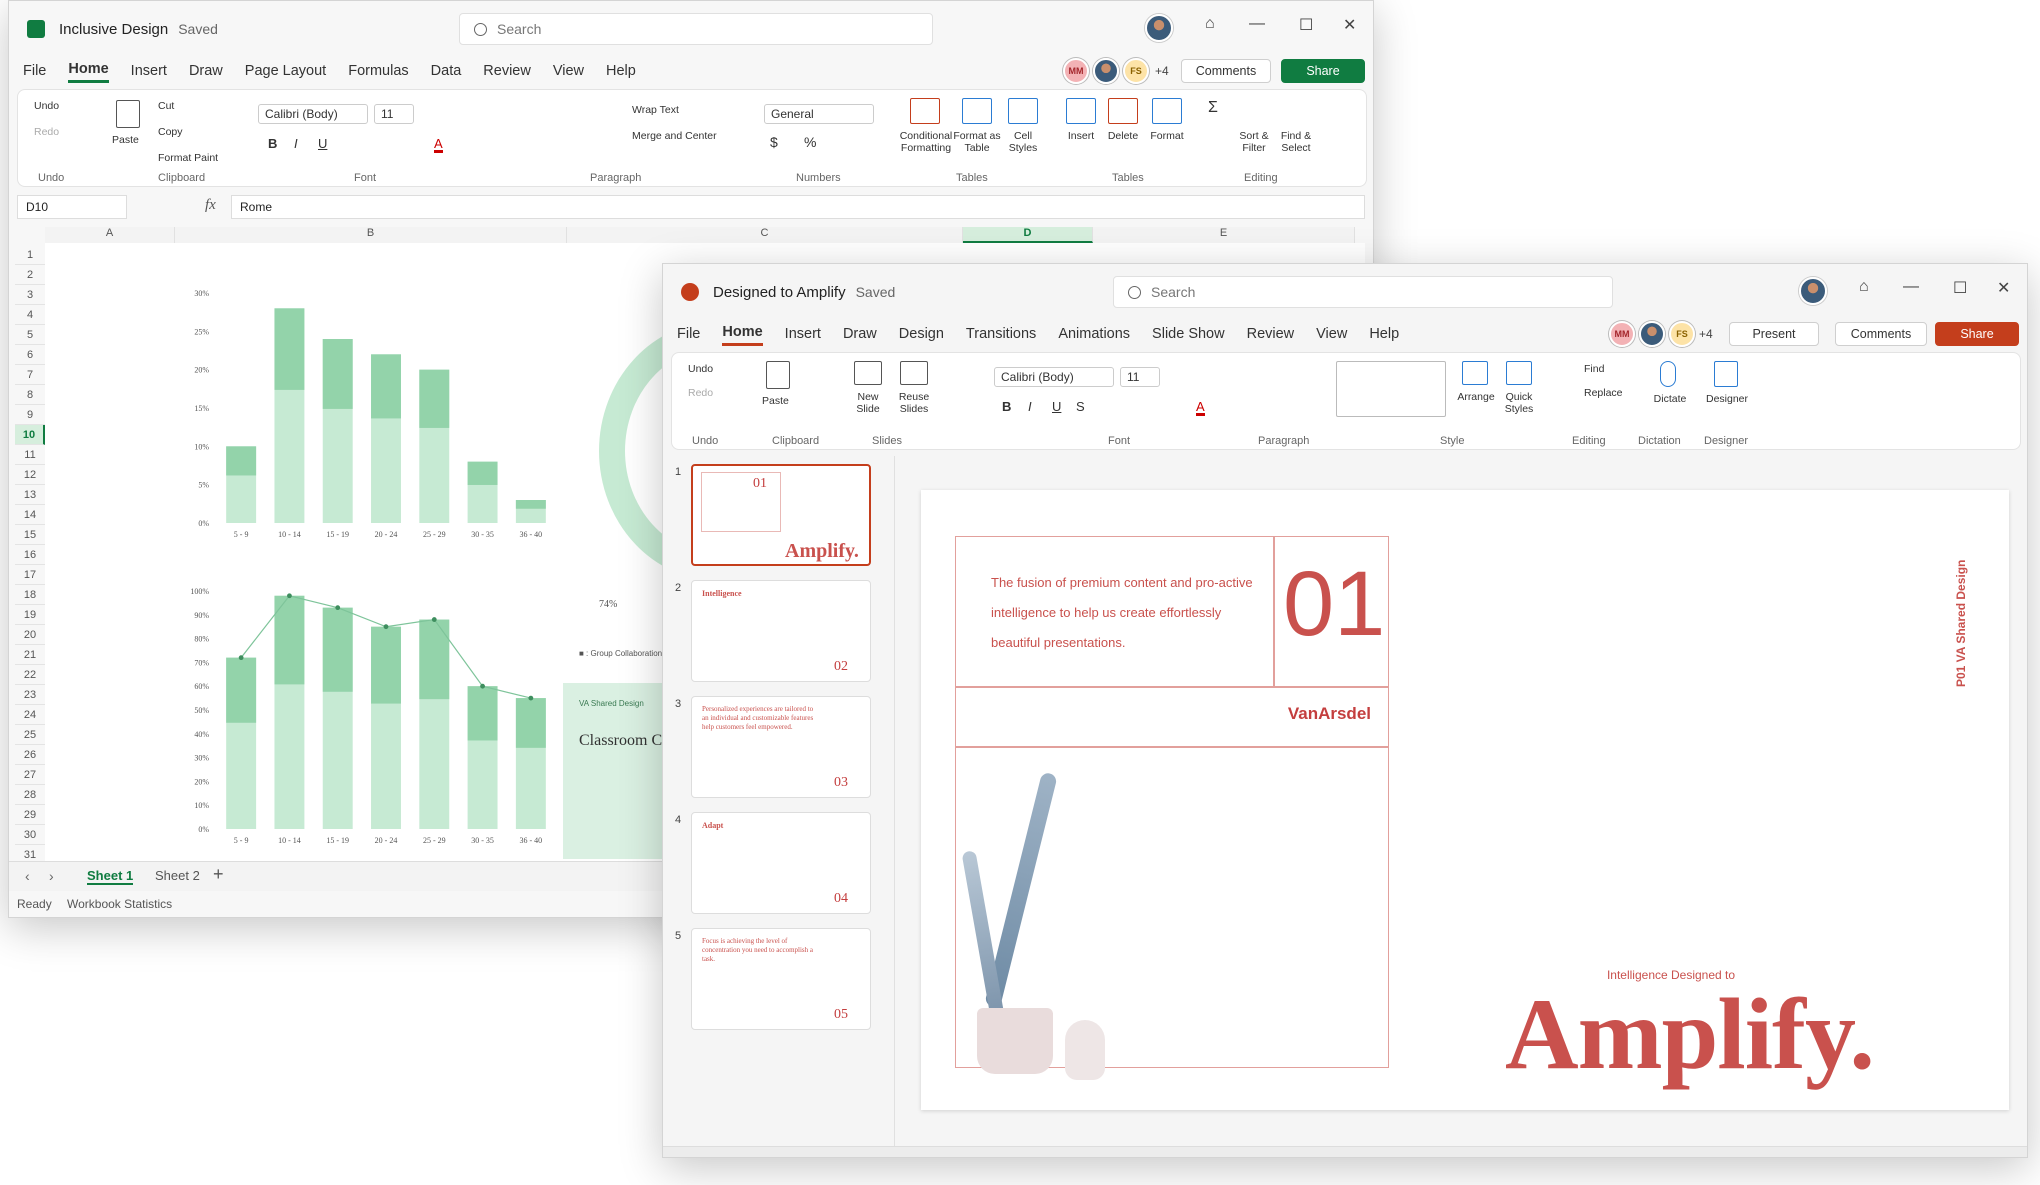 Image resolution: width=2040 pixels, height=1185 pixels. What do you see at coordinates (170, 132) in the screenshot?
I see `copy-button: Copy` at bounding box center [170, 132].